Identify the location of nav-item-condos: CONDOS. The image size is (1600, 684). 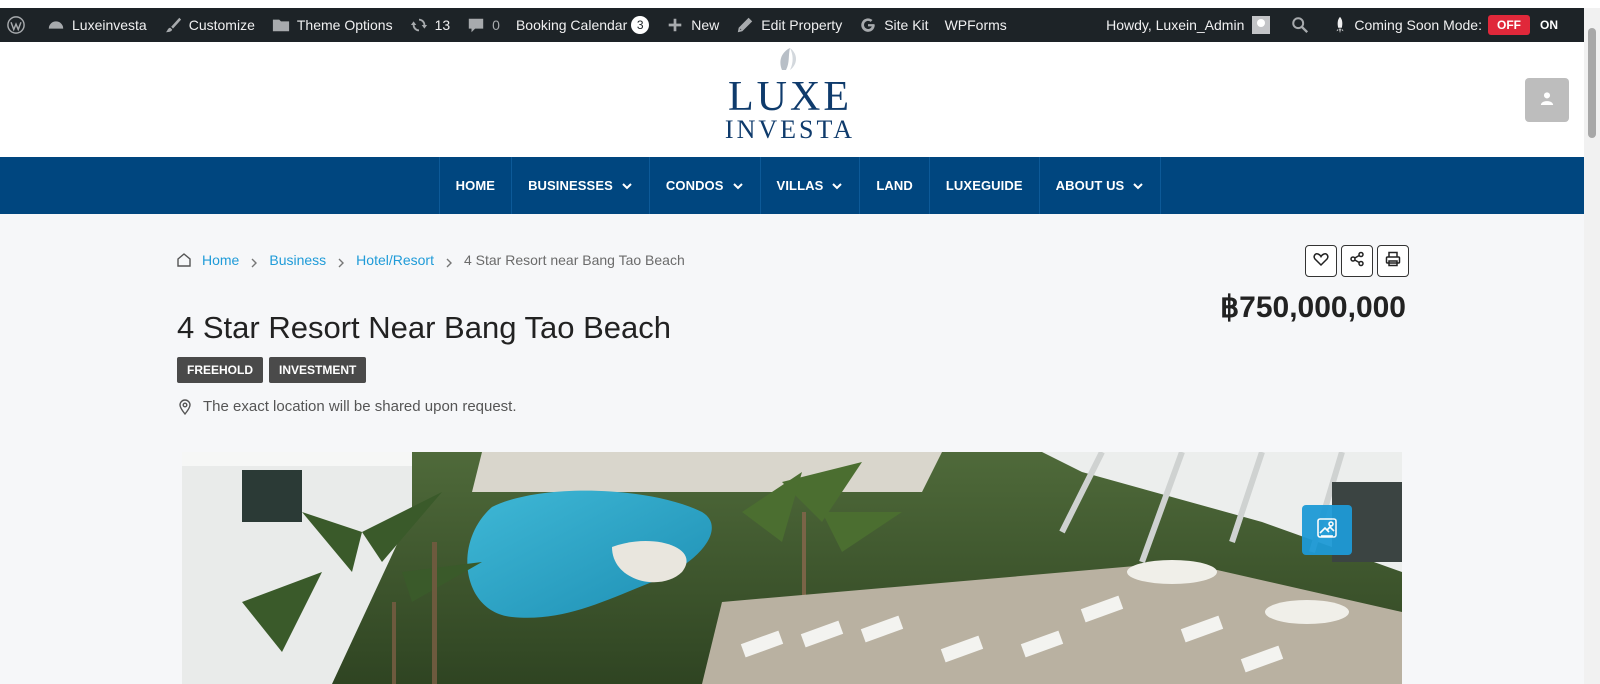
(705, 185).